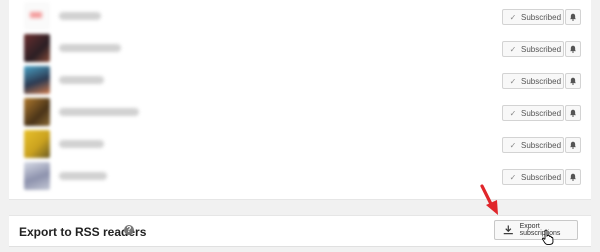 This screenshot has height=252, width=600. Describe the element at coordinates (536, 230) in the screenshot. I see `export-subscriptions-button: Export subscriptions` at that location.